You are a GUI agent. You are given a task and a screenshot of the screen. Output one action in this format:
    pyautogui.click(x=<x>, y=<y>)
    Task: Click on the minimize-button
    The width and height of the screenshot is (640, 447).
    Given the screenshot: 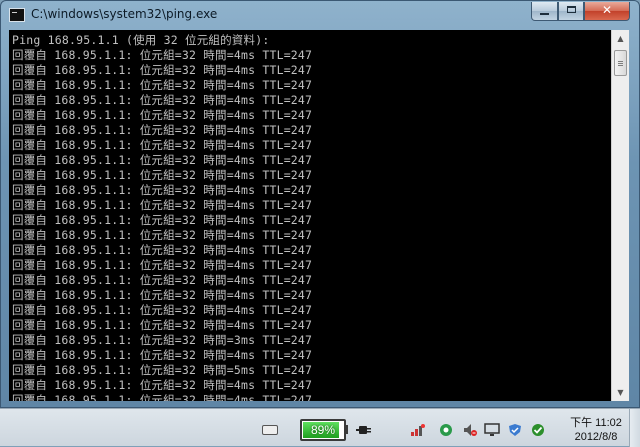 What is the action you would take?
    pyautogui.click(x=544, y=11)
    